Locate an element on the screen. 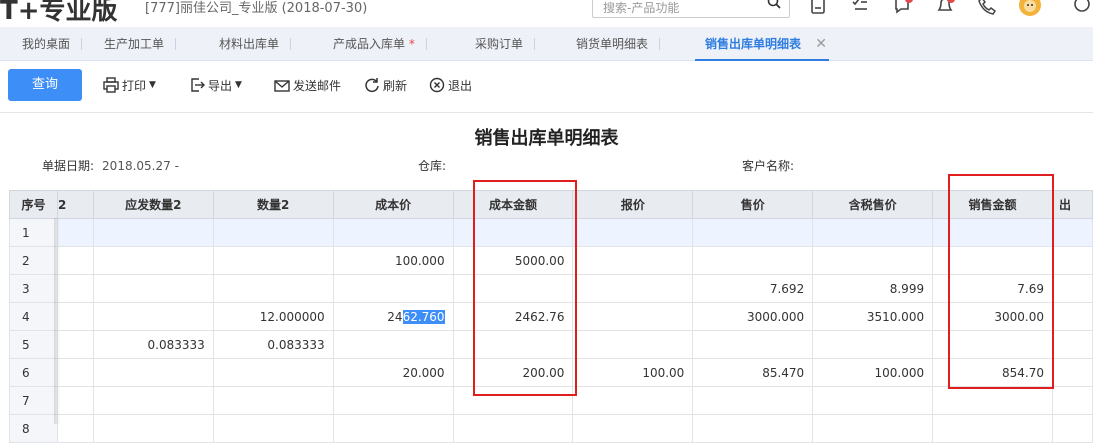 This screenshot has height=443, width=1093. table-cell: 100.00 is located at coordinates (633, 372).